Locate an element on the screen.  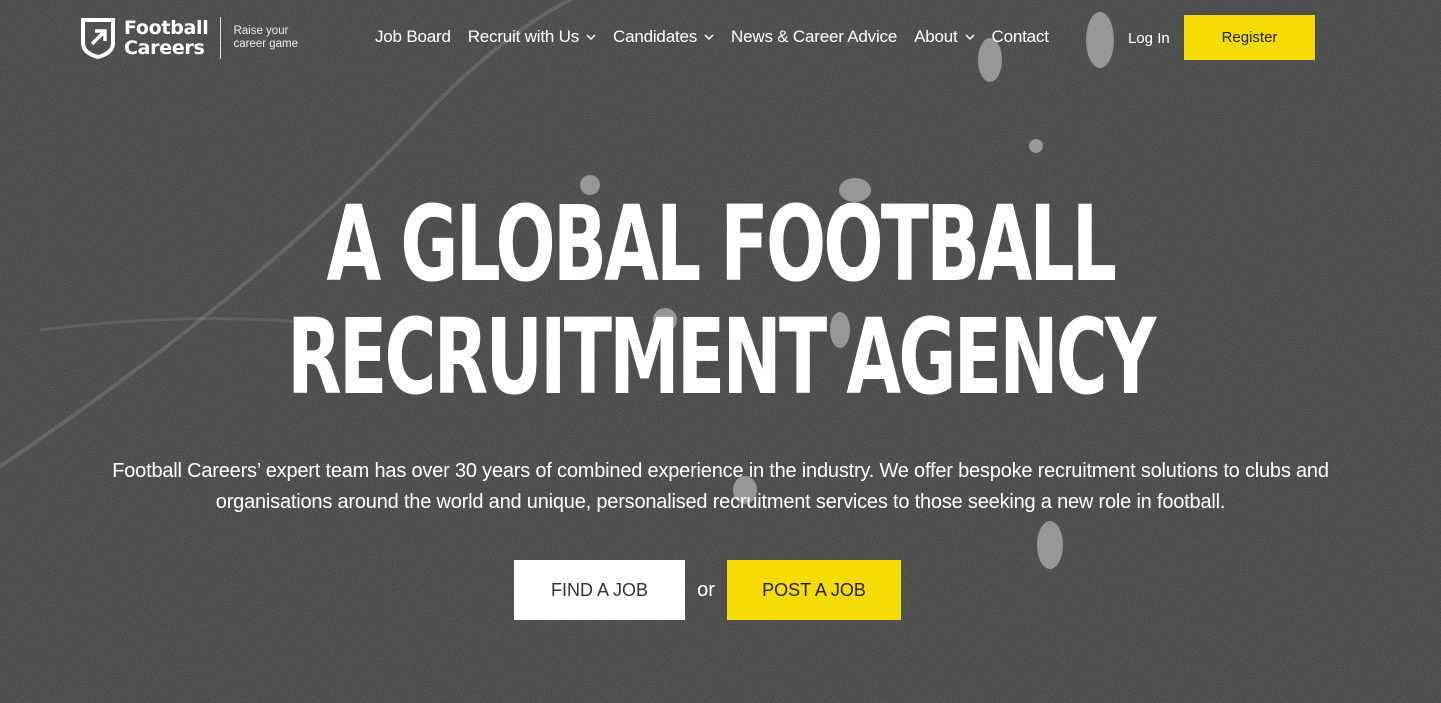
post-a-job-button: POST A JOB is located at coordinates (814, 590).